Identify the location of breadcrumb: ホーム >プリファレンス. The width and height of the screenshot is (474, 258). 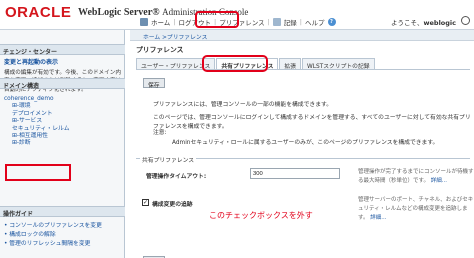
(175, 36).